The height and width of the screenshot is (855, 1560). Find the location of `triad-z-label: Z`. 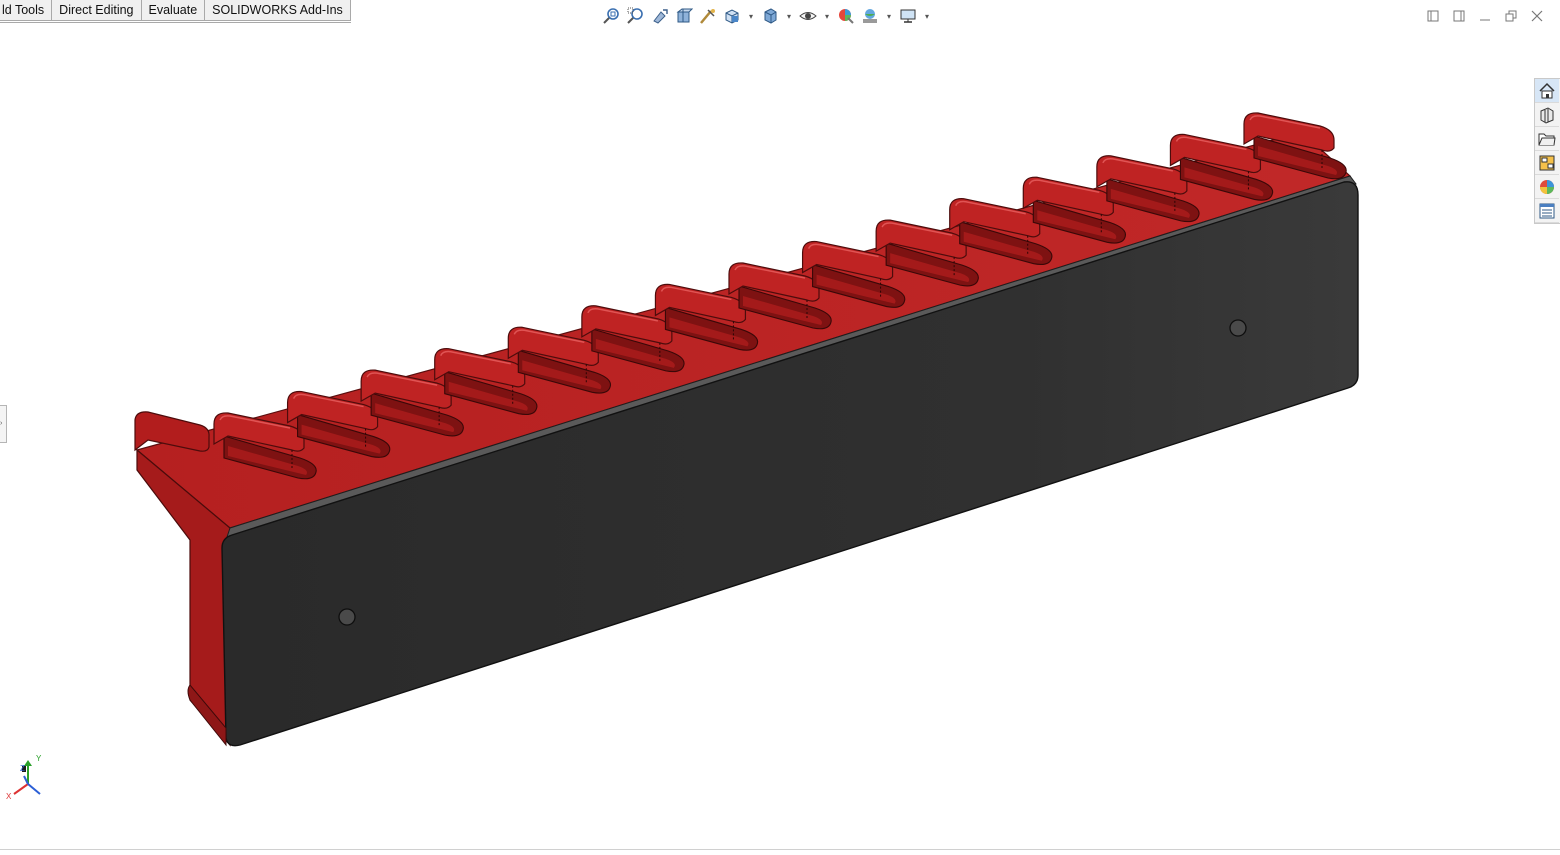

triad-z-label: Z is located at coordinates (22, 768).